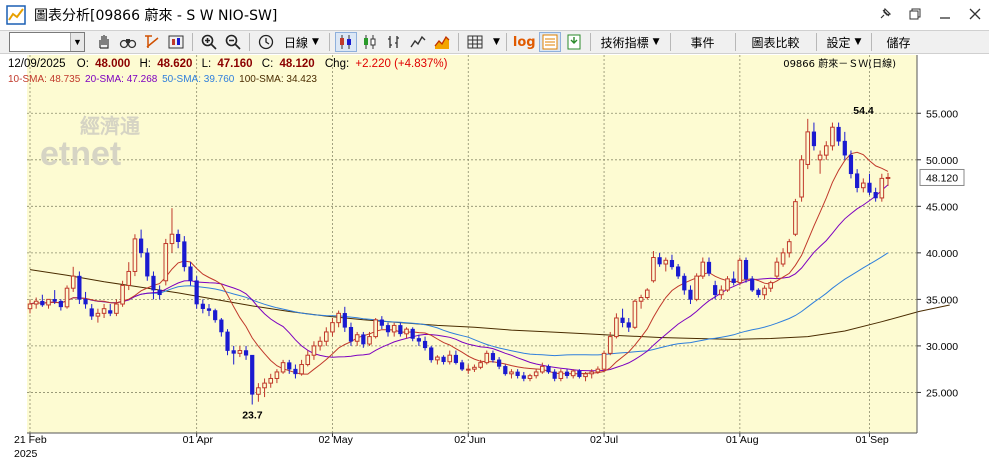 This screenshot has height=463, width=989. What do you see at coordinates (233, 42) in the screenshot?
I see `zoom-out-icon` at bounding box center [233, 42].